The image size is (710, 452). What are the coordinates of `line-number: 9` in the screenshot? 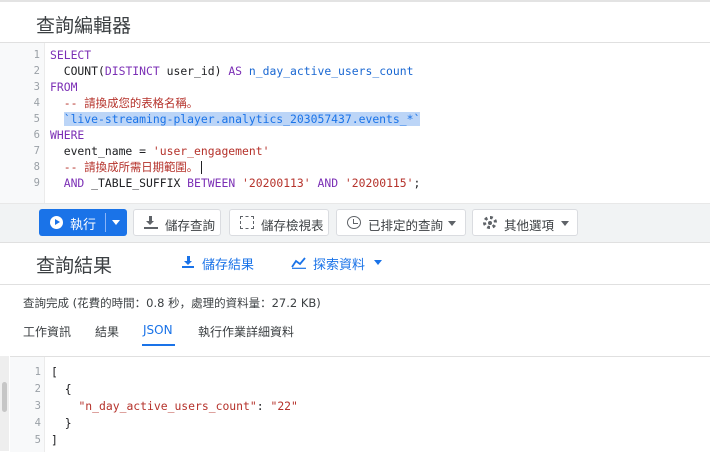 It's located at (36, 183).